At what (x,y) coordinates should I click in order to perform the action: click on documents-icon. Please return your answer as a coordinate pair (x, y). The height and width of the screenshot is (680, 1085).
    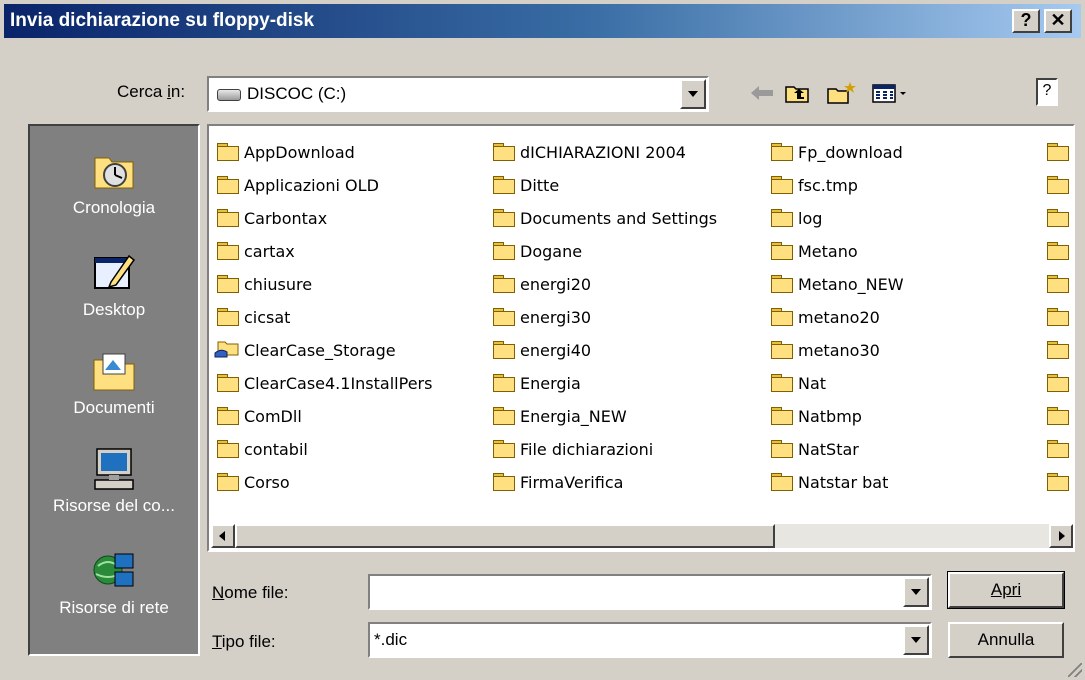
    Looking at the image, I should click on (114, 372).